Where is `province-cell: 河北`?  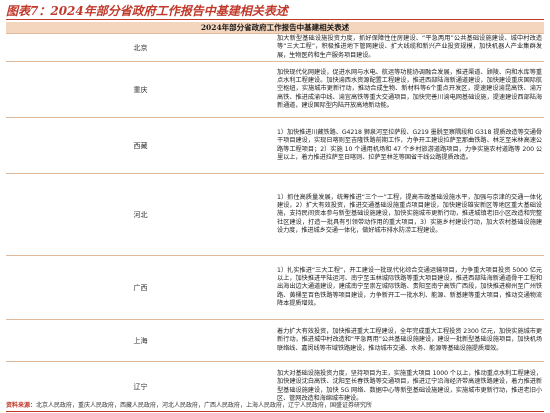
province-cell: 河北 is located at coordinates (140, 214).